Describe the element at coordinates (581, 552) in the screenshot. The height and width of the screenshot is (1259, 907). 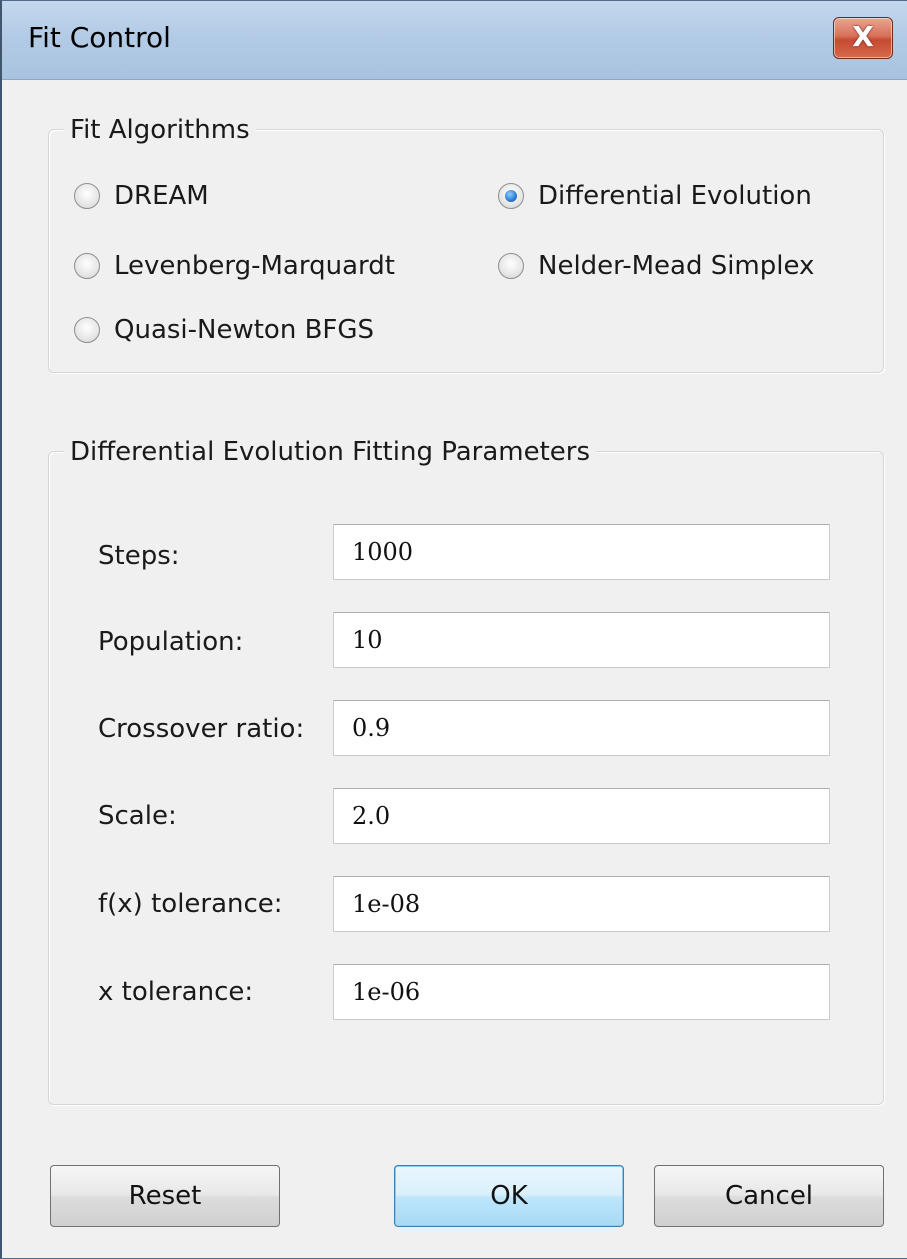
I see `steps-input: 1000` at that location.